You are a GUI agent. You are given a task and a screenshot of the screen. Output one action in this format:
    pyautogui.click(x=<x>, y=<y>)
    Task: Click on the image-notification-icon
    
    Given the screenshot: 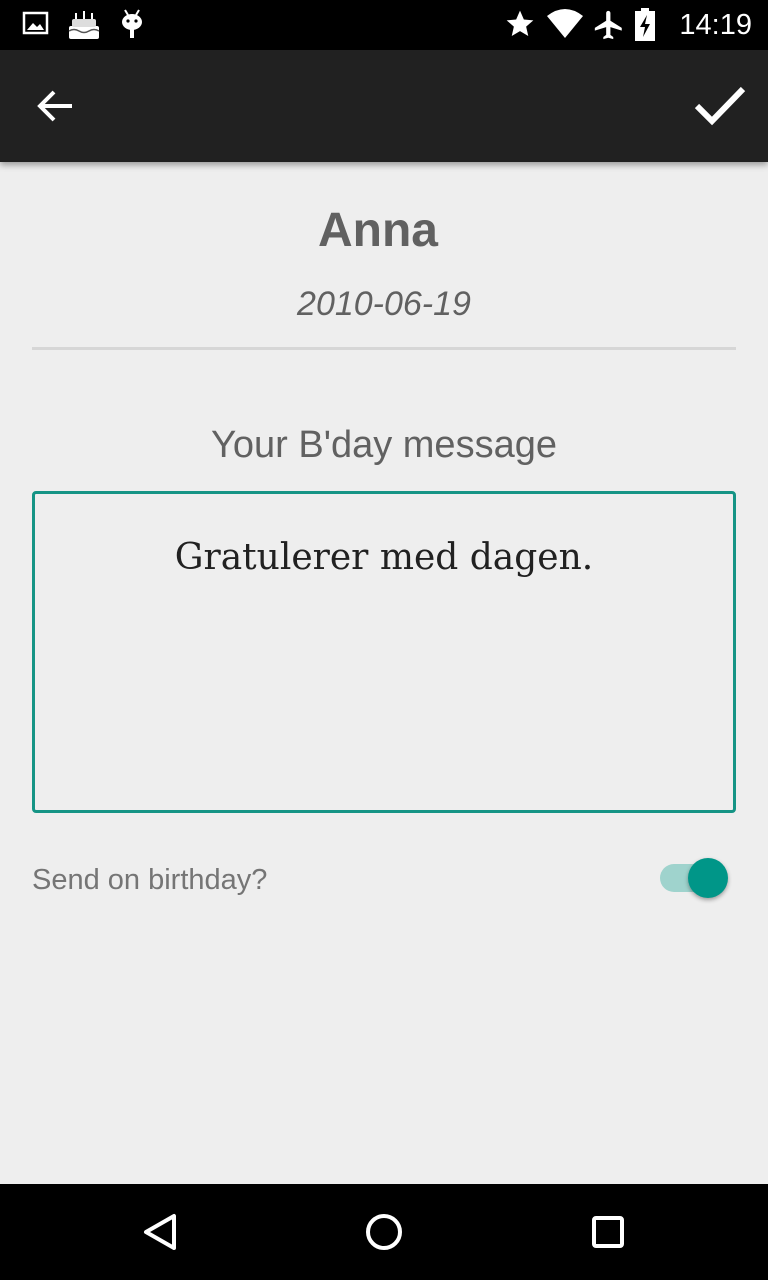 What is the action you would take?
    pyautogui.click(x=38, y=25)
    